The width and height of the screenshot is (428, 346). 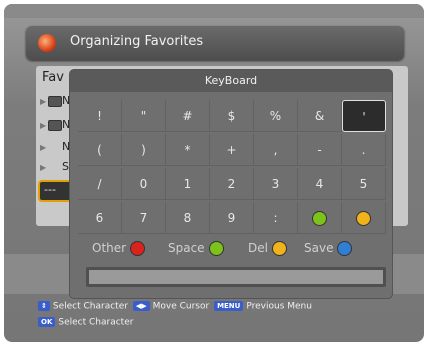 What do you see at coordinates (215, 43) in the screenshot?
I see `header-bar: Organizing Favorites` at bounding box center [215, 43].